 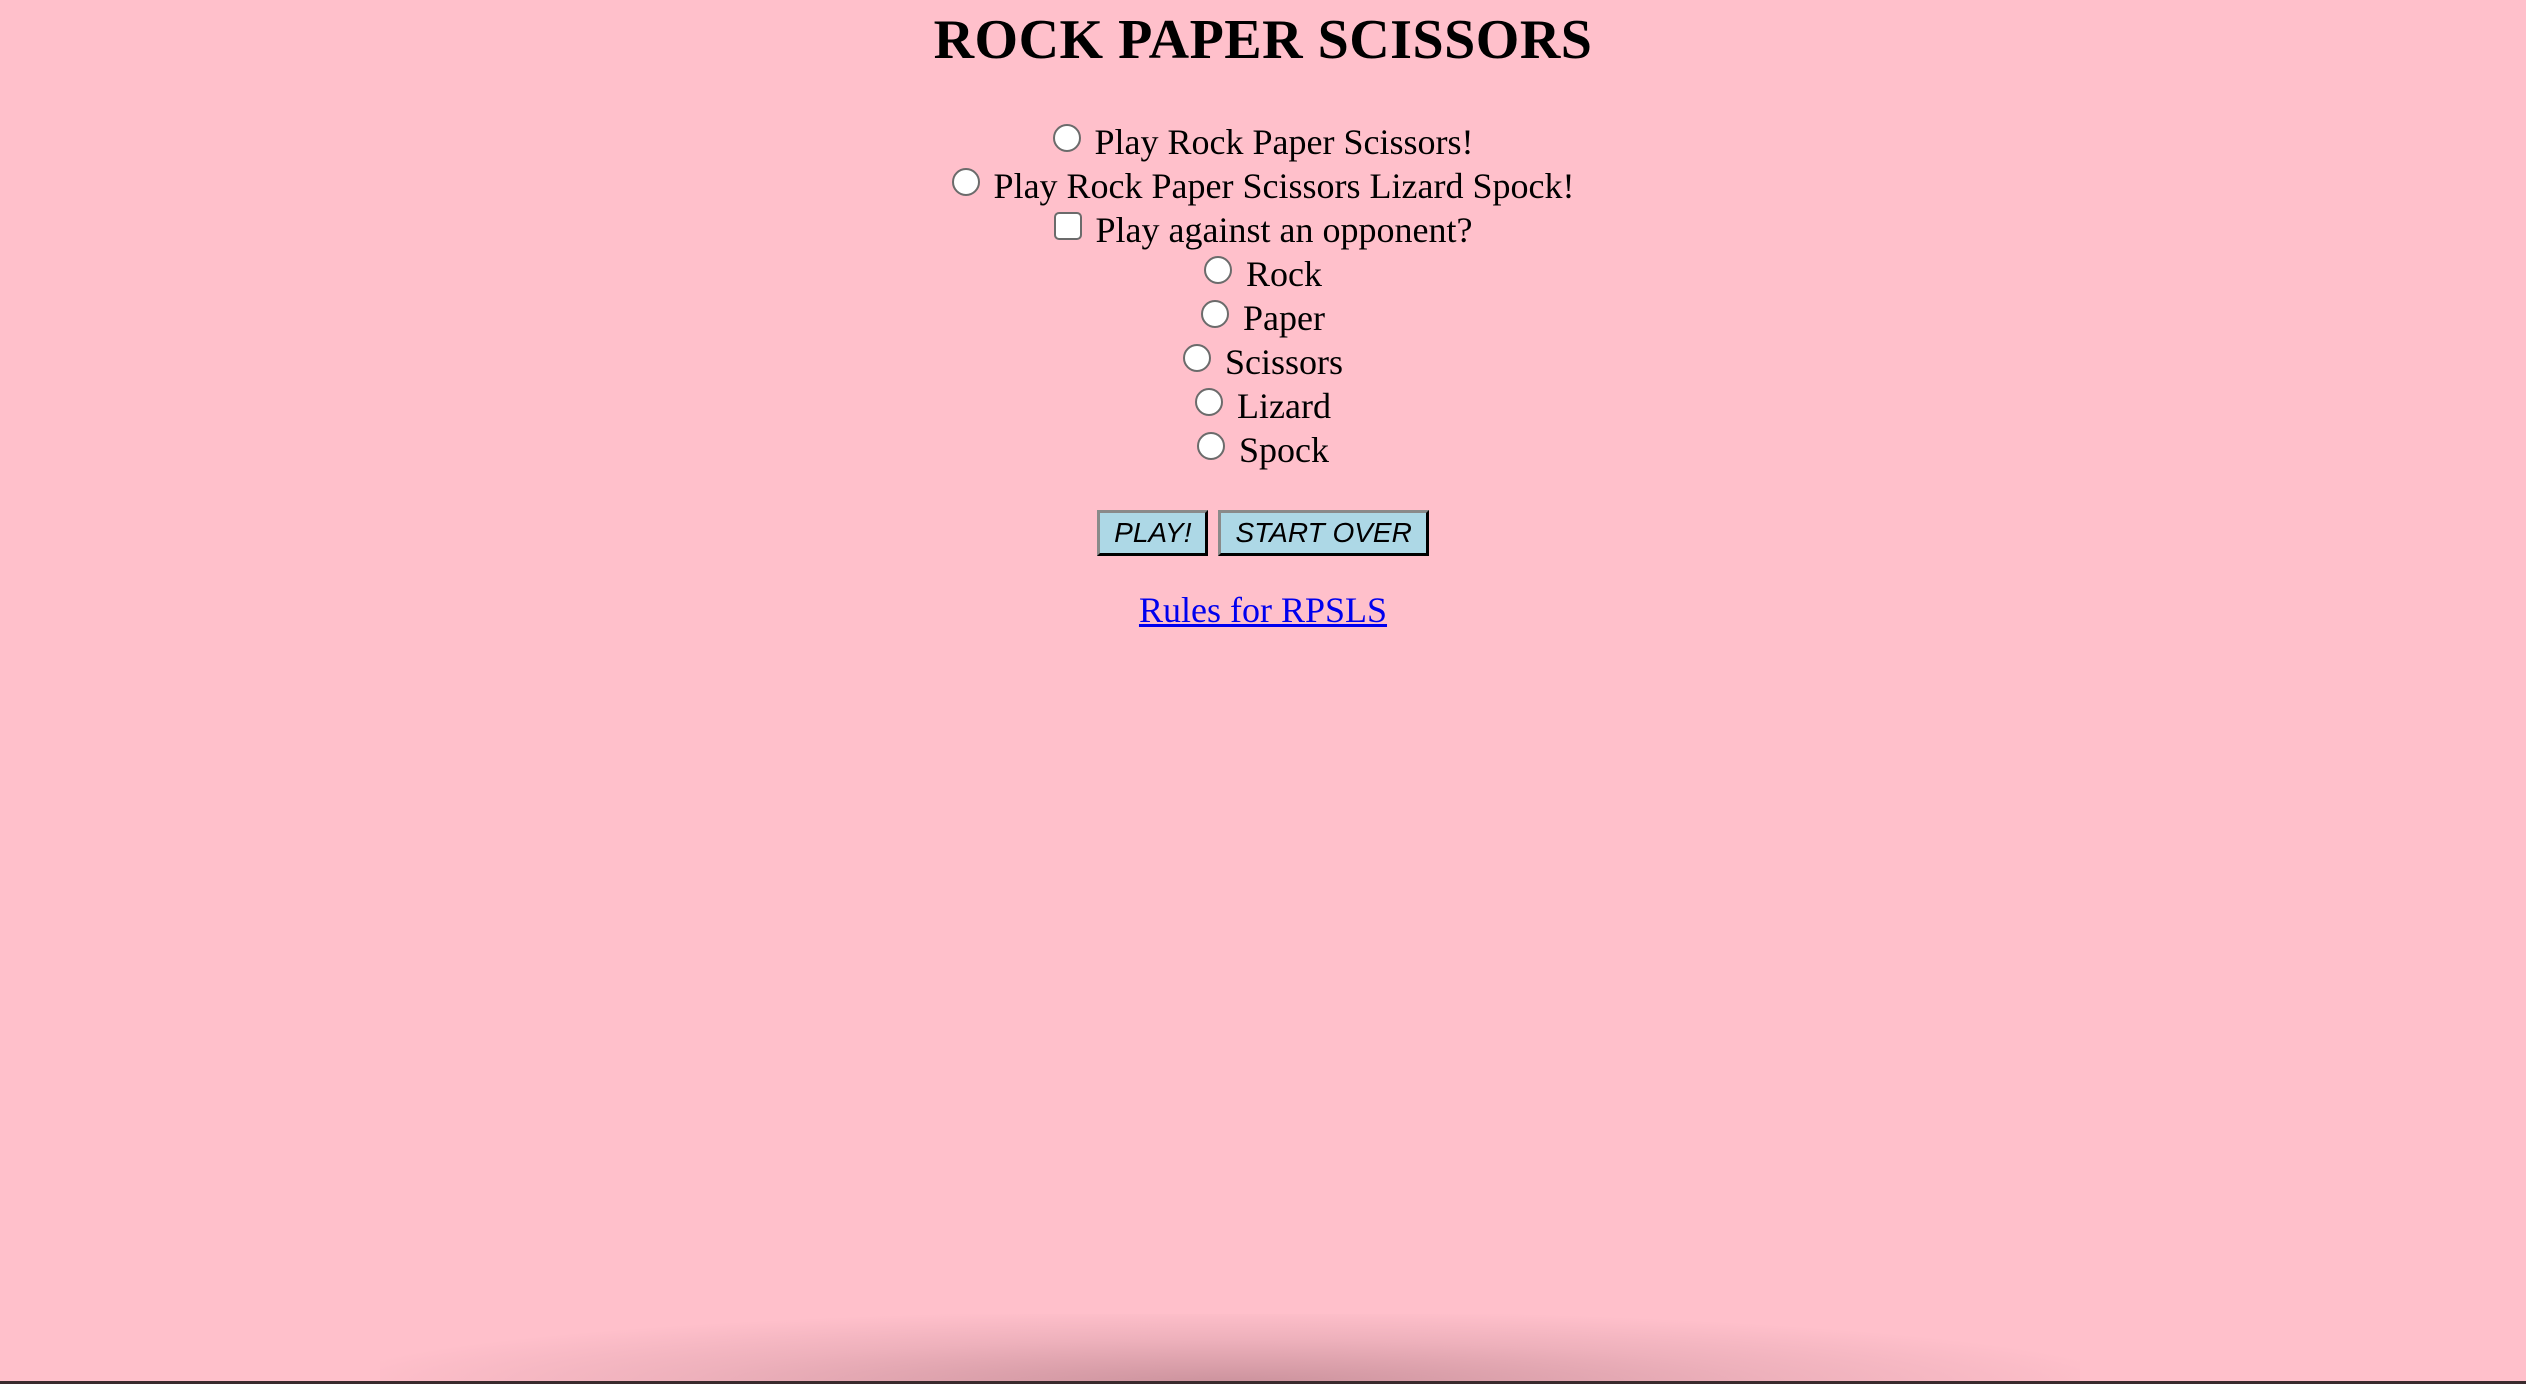 I want to click on choice-spock-radio, so click(x=1211, y=446).